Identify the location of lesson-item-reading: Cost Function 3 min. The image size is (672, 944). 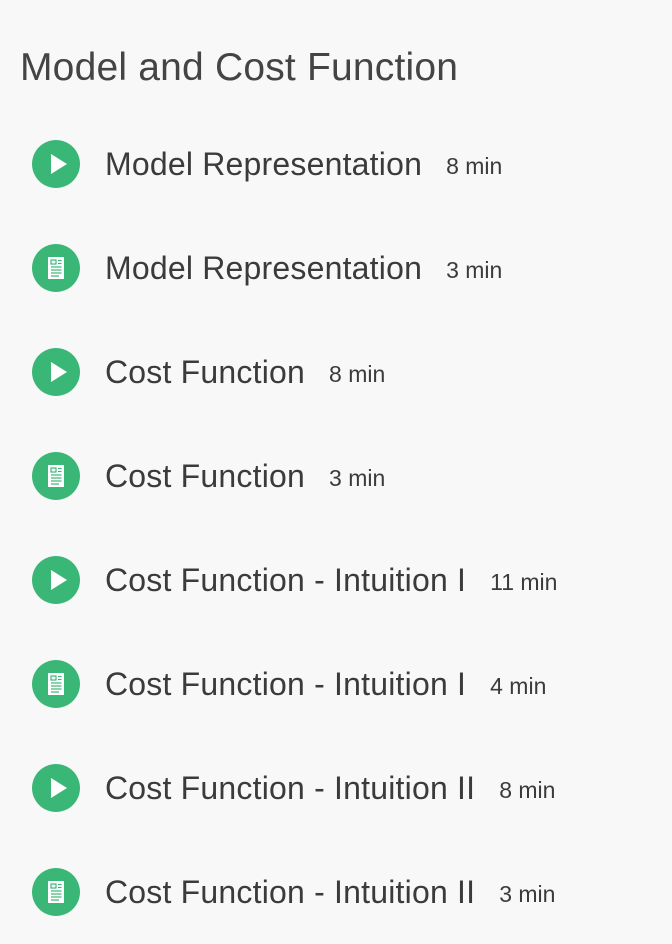
(336, 476).